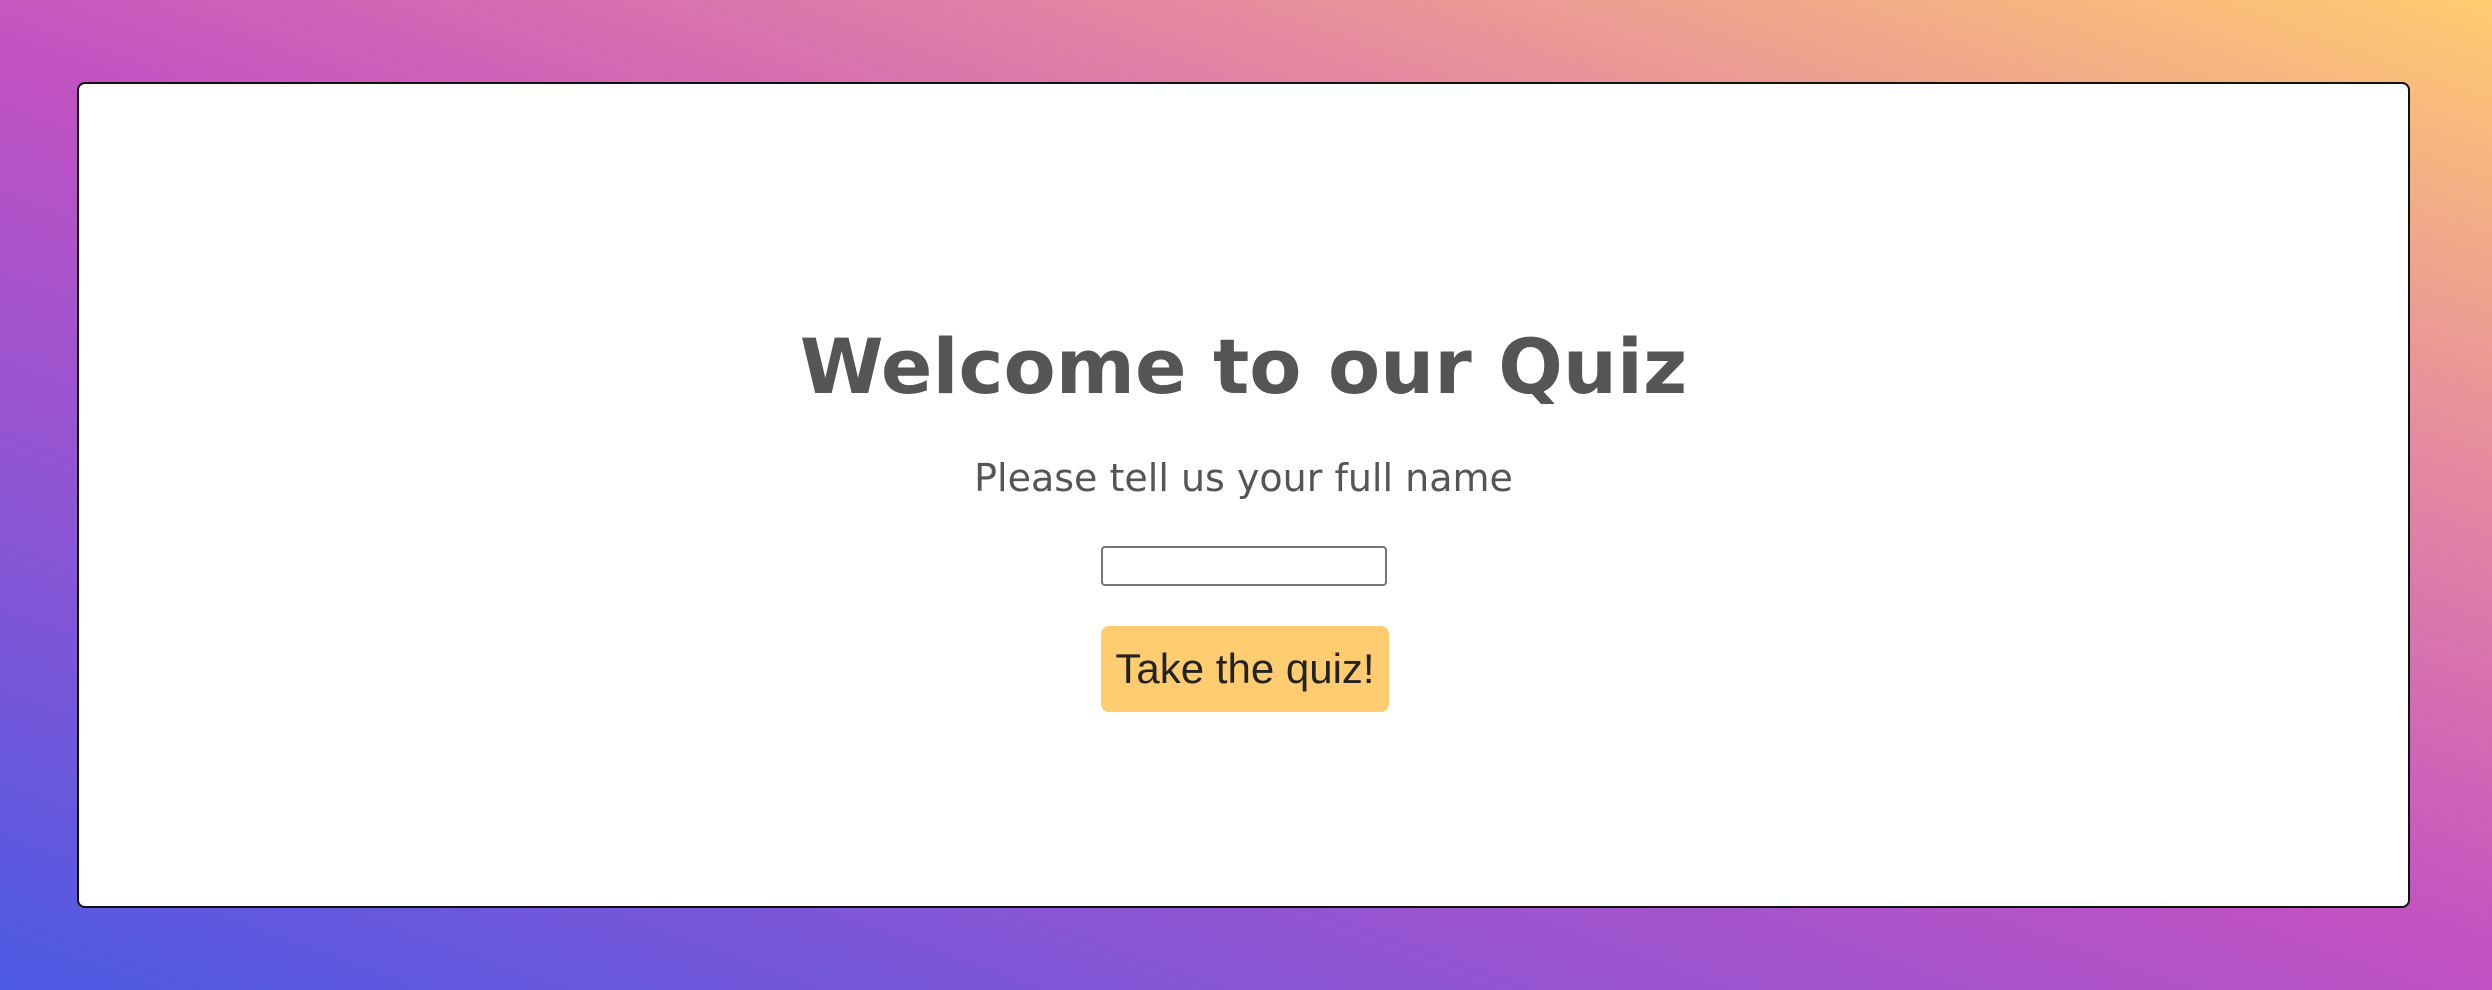  I want to click on page-title: Welcome to our Quiz, so click(1243, 366).